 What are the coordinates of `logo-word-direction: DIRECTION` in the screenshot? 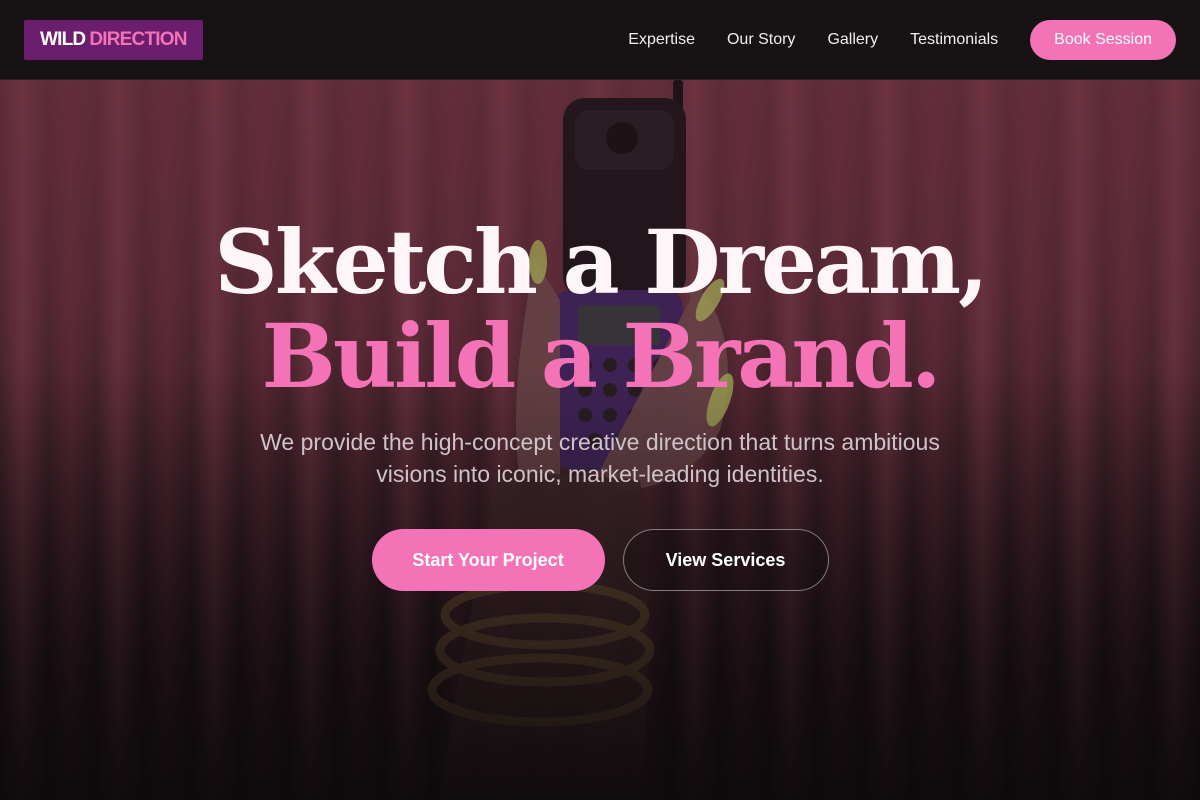 It's located at (138, 39).